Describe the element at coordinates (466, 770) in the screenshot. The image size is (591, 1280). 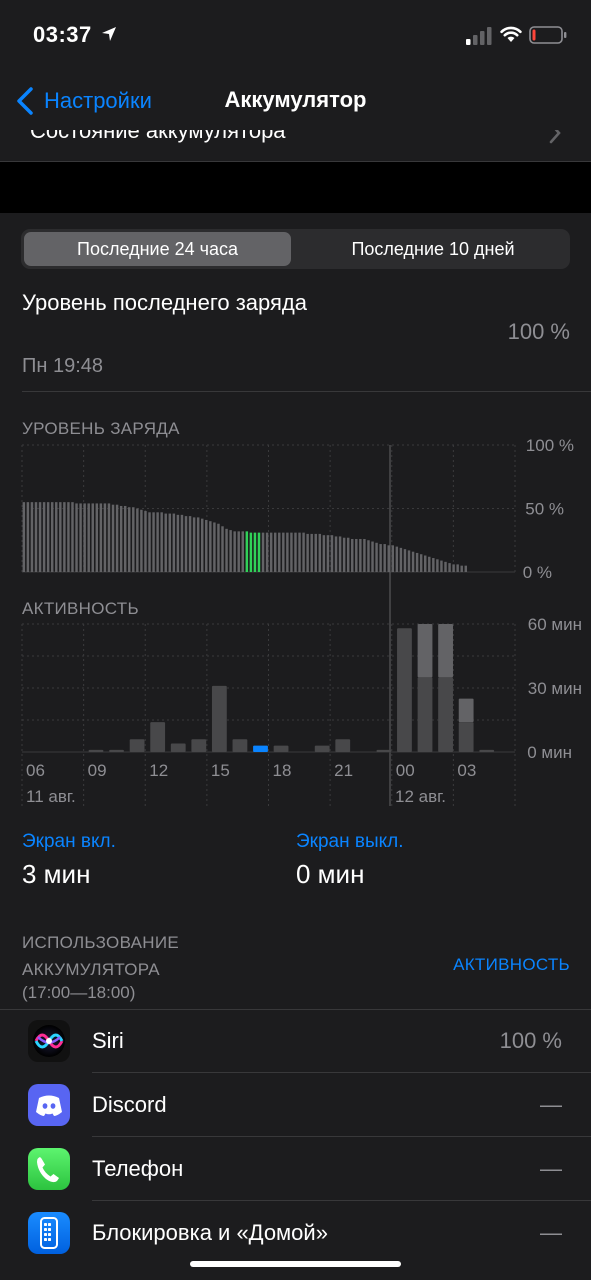
I see `x-tick-label: 03` at that location.